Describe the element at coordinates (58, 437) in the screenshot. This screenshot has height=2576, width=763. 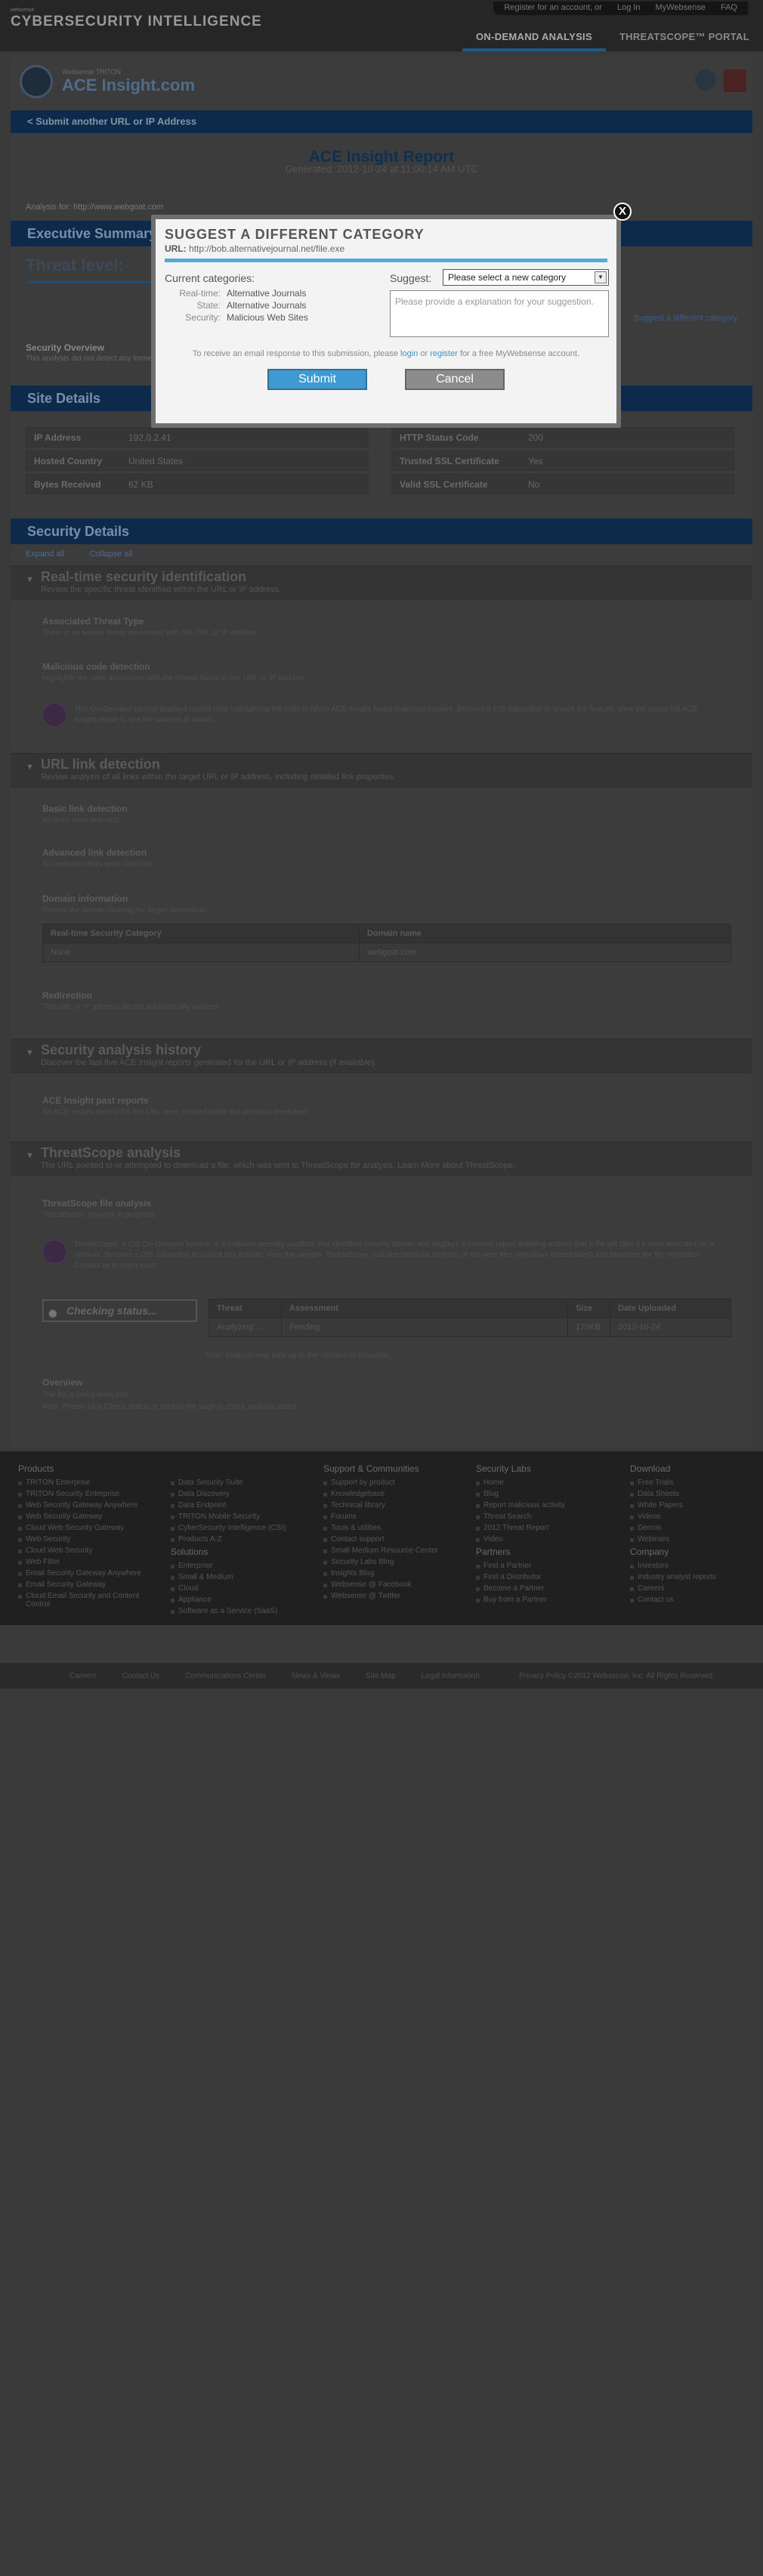
I see `kv-label: IP Address` at that location.